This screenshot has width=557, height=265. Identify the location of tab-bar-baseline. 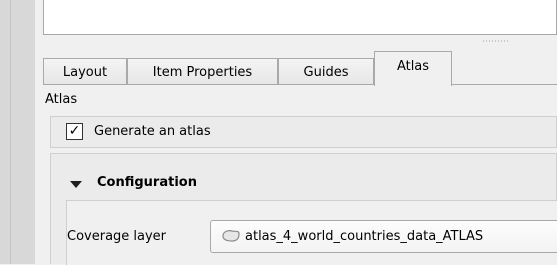
(300, 84).